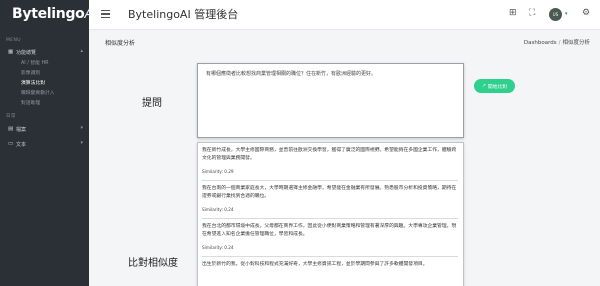 Image resolution: width=600 pixels, height=286 pixels. I want to click on trend-icon: ↗, so click(483, 86).